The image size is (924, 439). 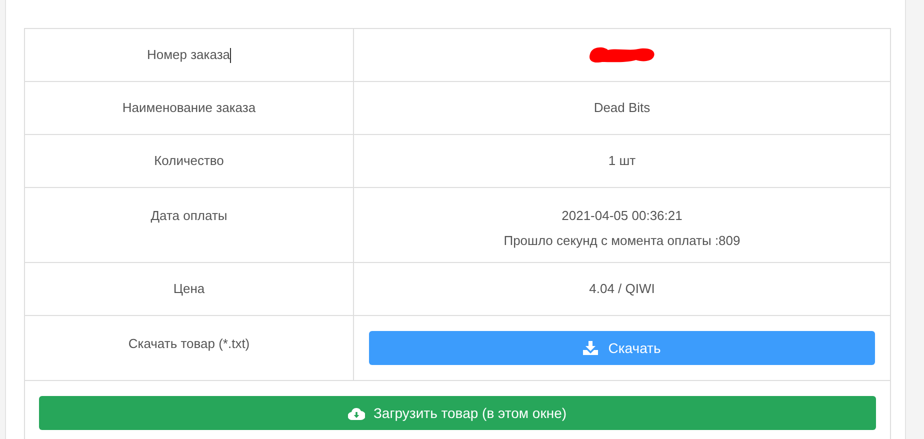 What do you see at coordinates (189, 344) in the screenshot?
I see `field-label: Скачать товар (*.txt)` at bounding box center [189, 344].